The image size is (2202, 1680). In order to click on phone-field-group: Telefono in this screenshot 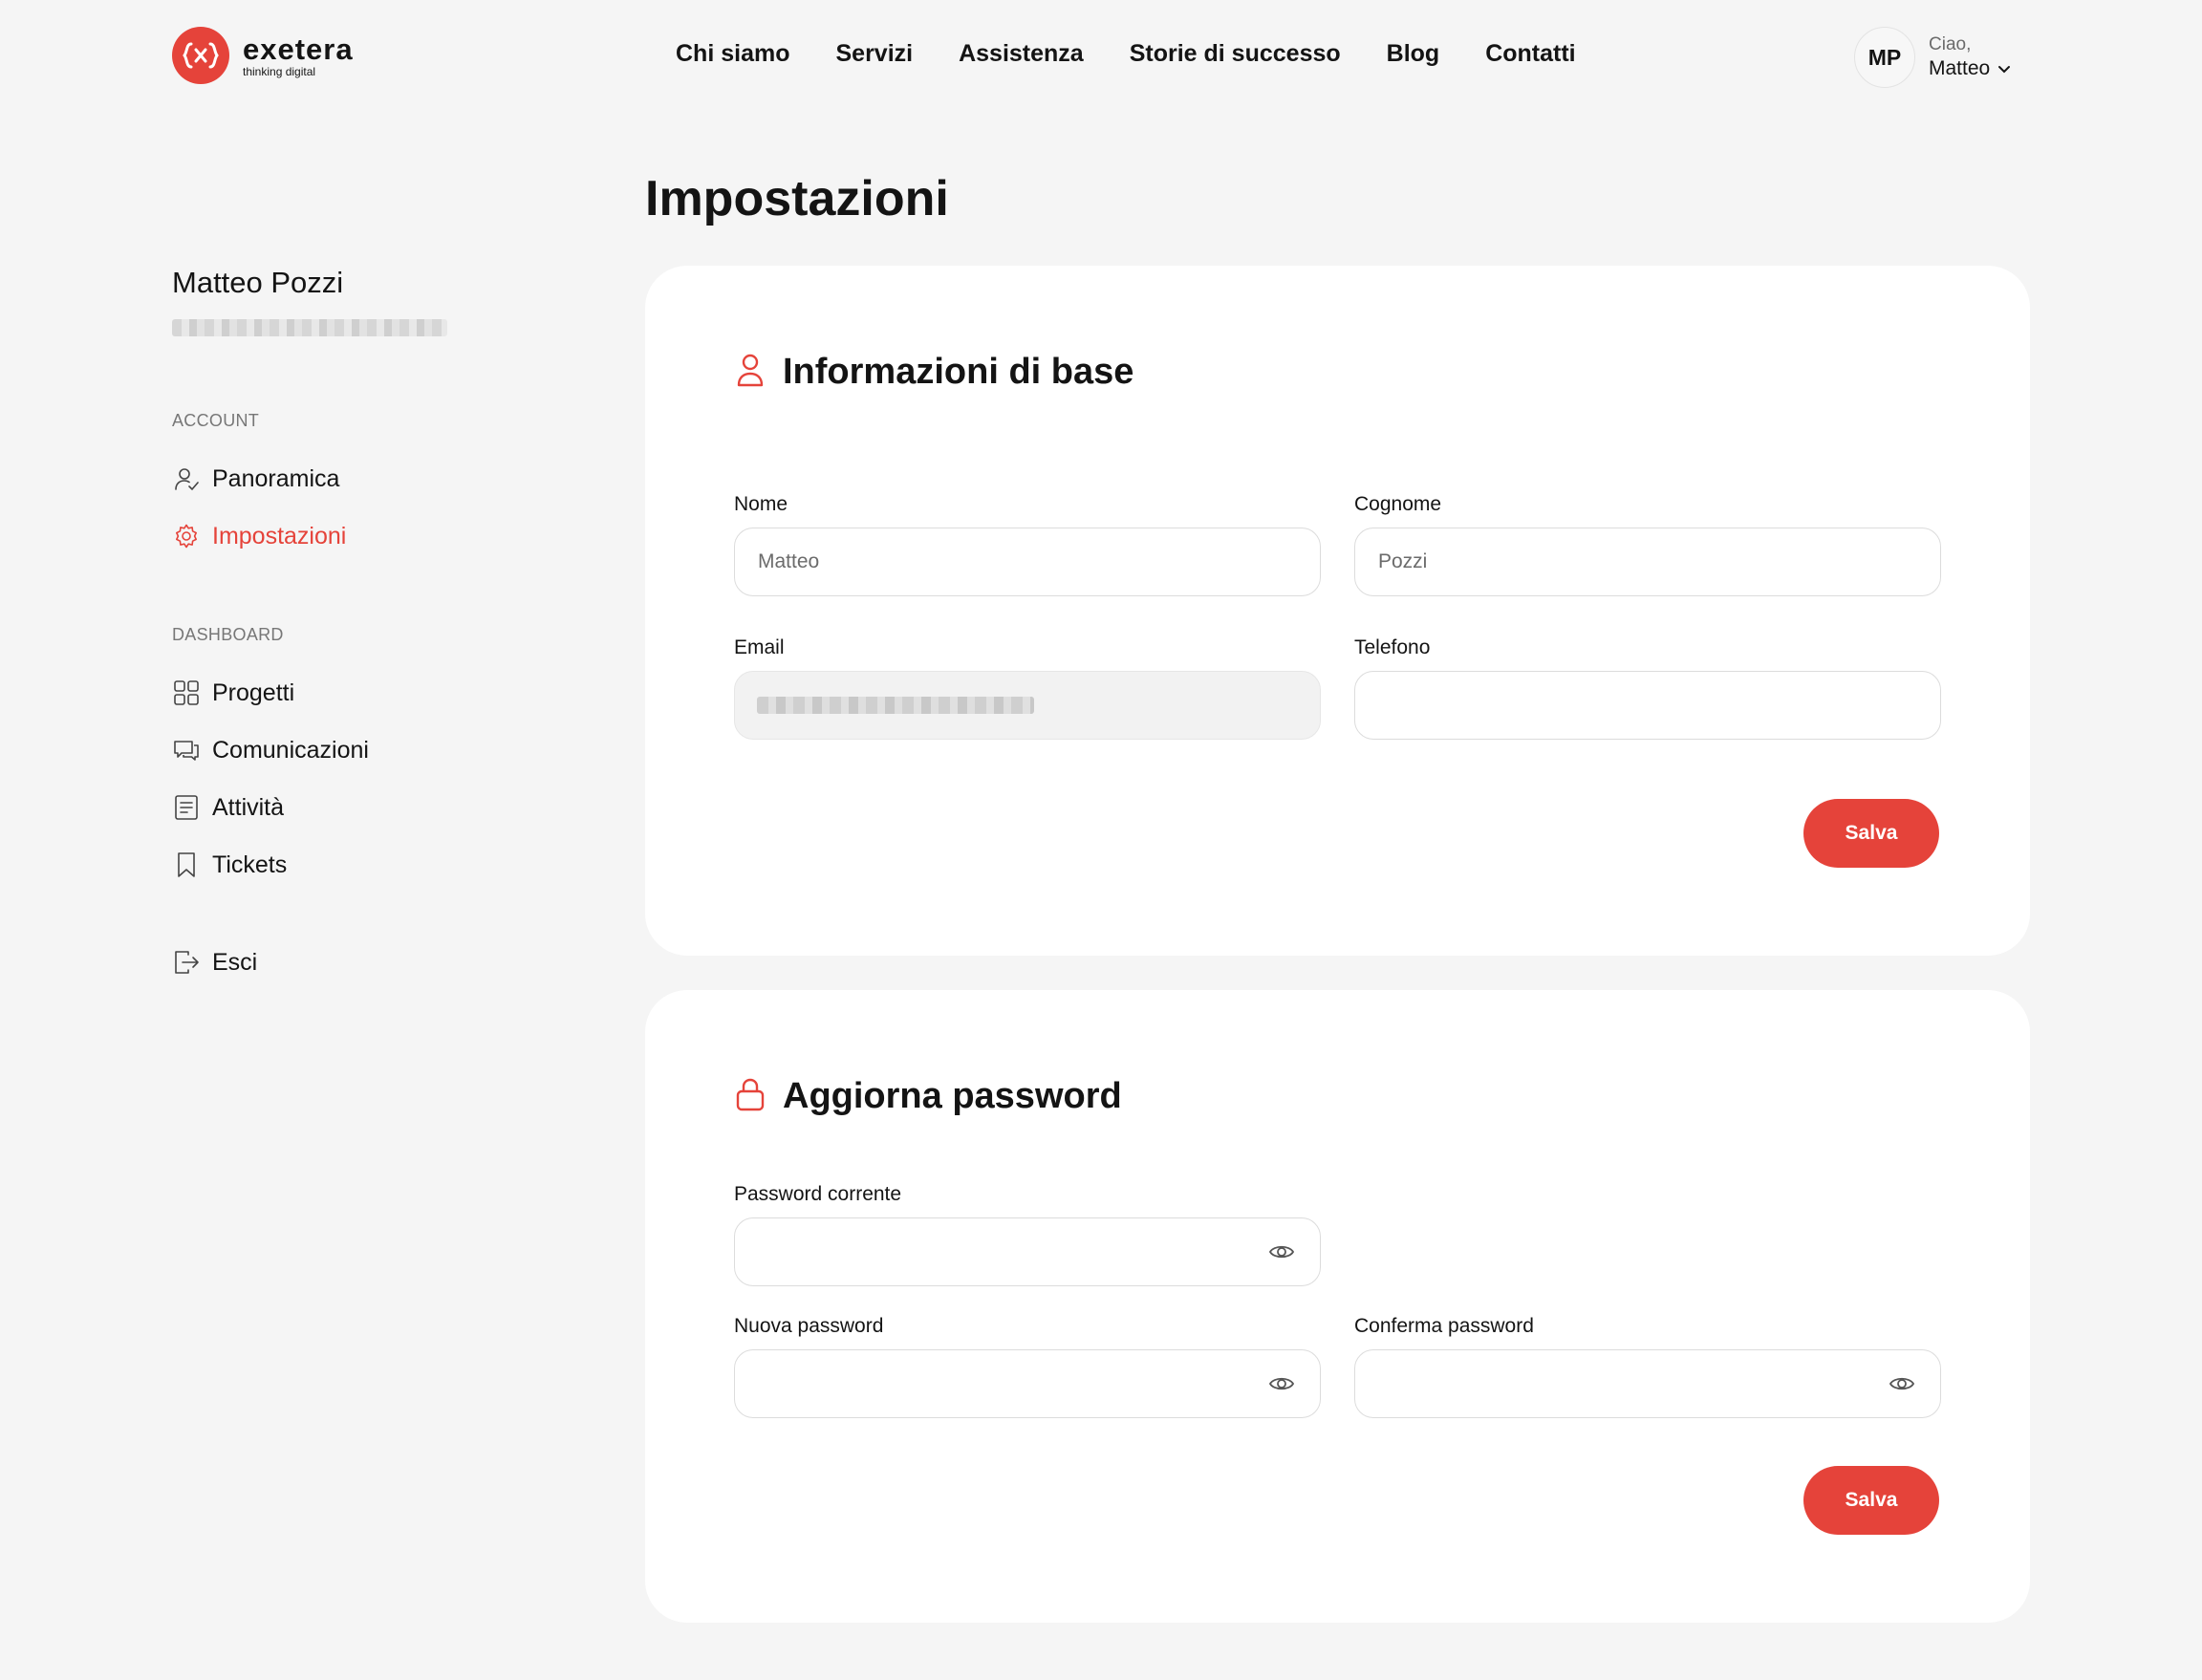, I will do `click(1647, 688)`.